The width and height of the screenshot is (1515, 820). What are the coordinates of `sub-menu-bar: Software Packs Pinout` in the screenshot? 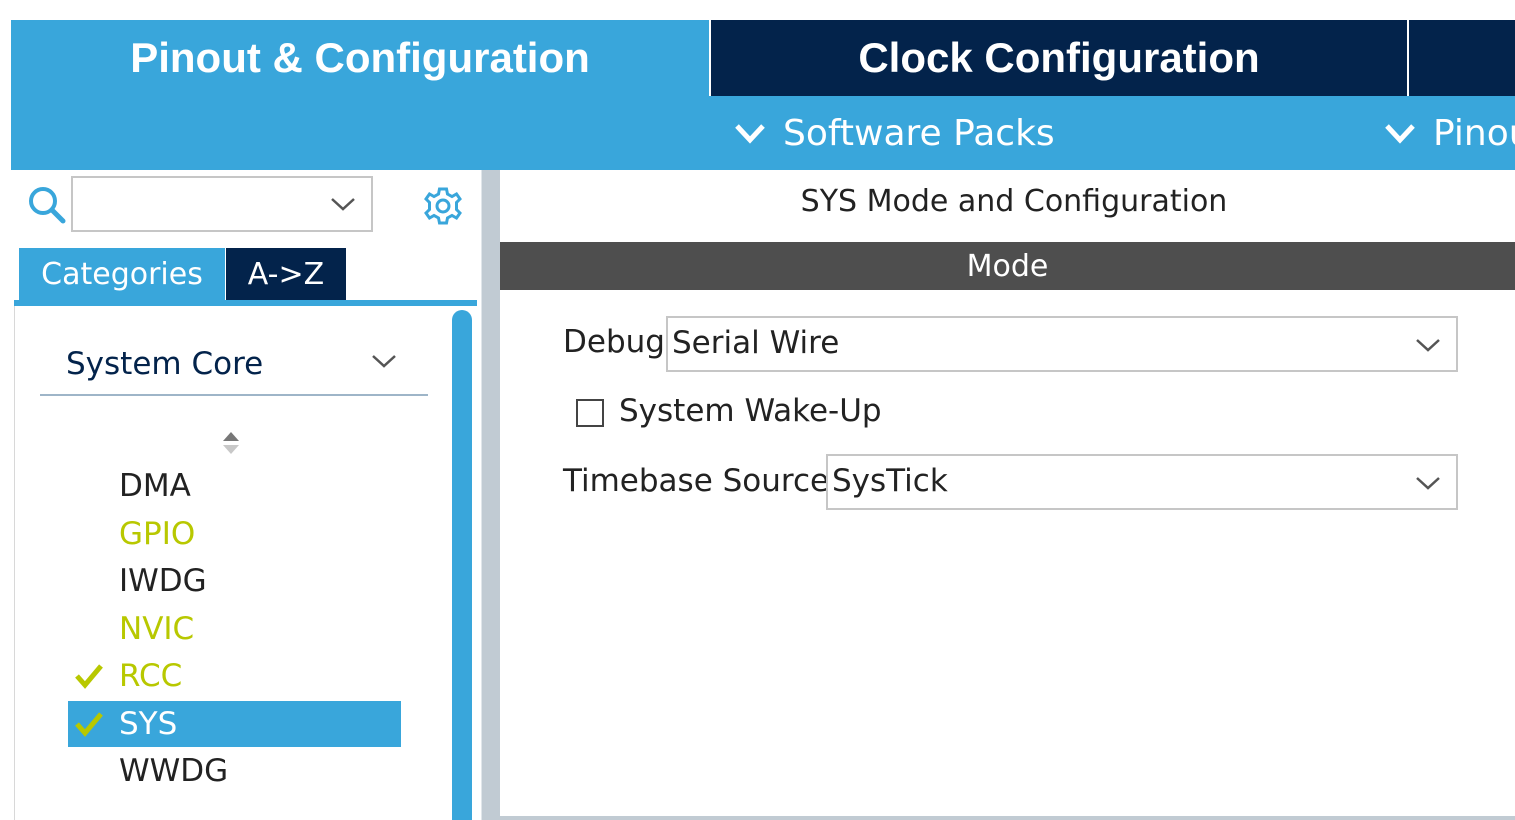 It's located at (763, 133).